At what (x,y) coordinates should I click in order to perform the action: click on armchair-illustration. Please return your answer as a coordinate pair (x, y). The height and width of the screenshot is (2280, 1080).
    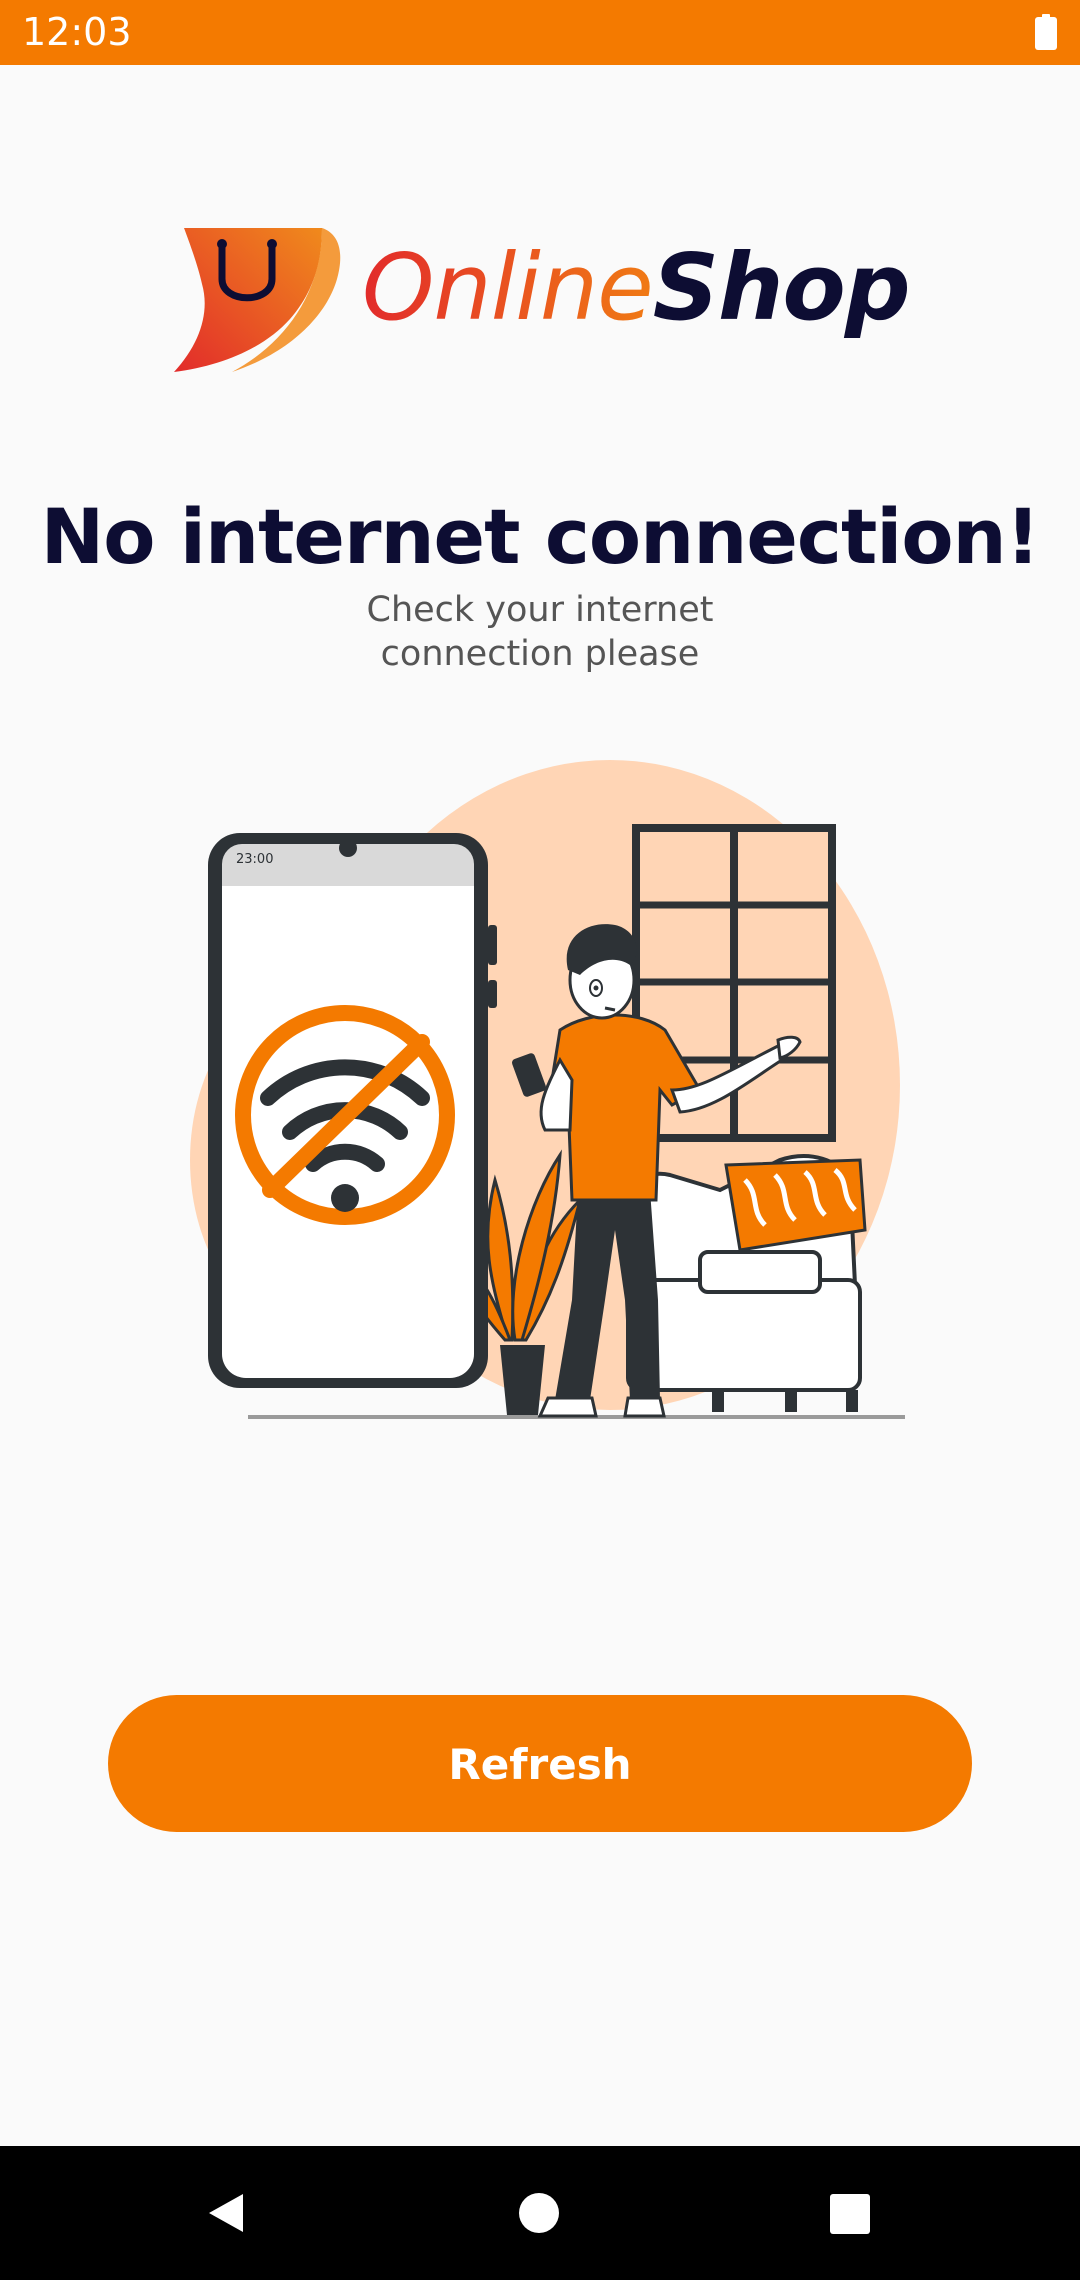
    Looking at the image, I should click on (746, 1283).